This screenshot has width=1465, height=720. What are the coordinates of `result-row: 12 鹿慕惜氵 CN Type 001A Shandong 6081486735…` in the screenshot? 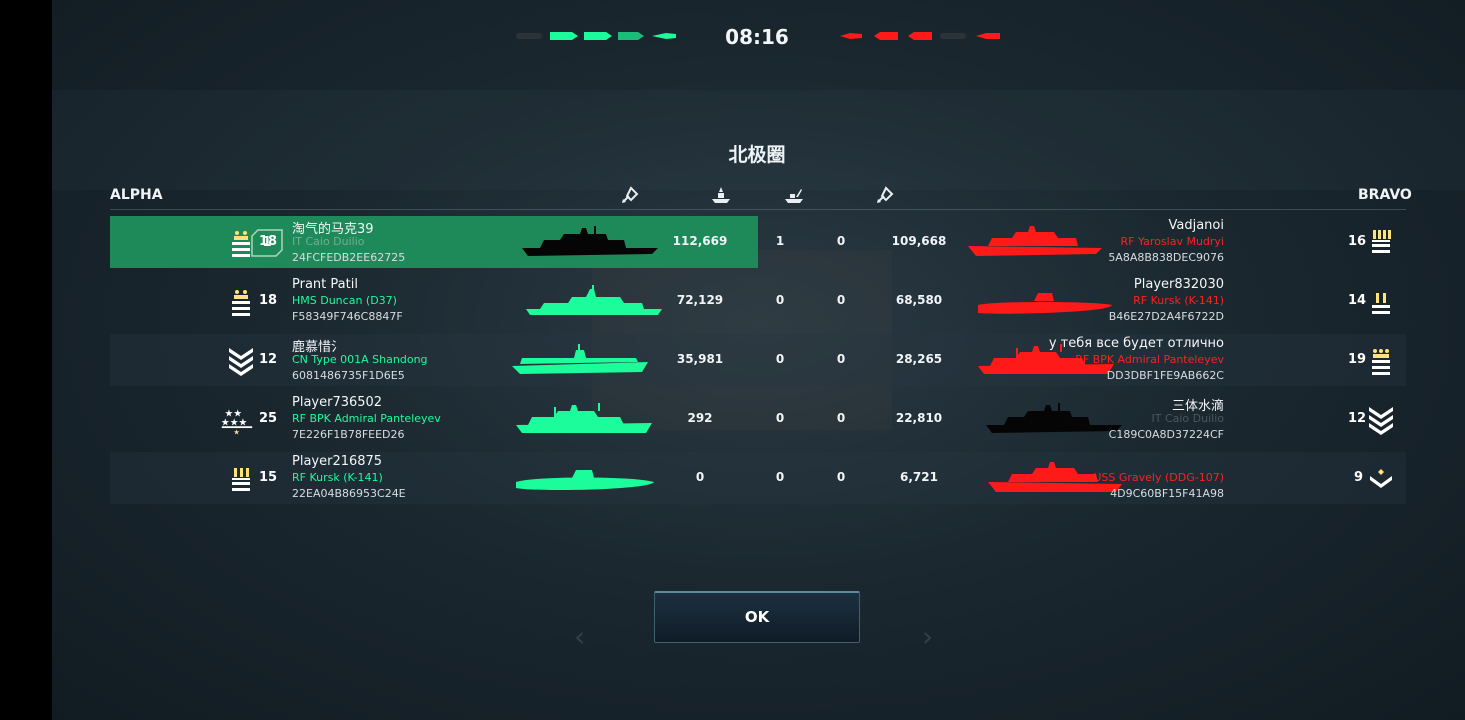 It's located at (758, 360).